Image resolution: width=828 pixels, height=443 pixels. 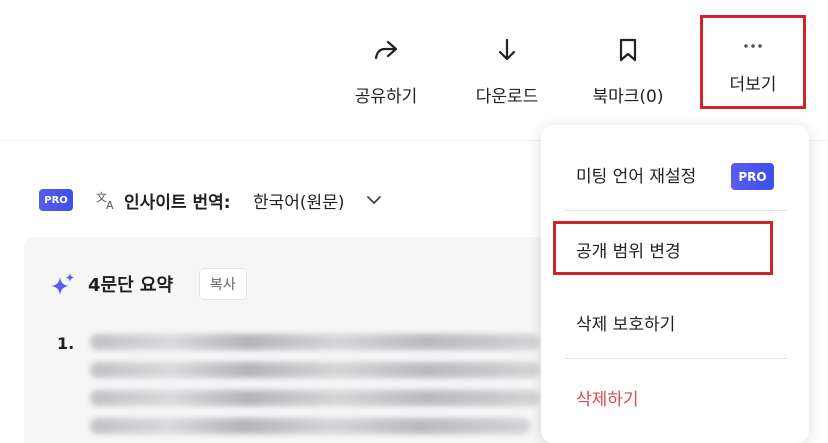 I want to click on share-label: 공유하기, so click(x=386, y=97).